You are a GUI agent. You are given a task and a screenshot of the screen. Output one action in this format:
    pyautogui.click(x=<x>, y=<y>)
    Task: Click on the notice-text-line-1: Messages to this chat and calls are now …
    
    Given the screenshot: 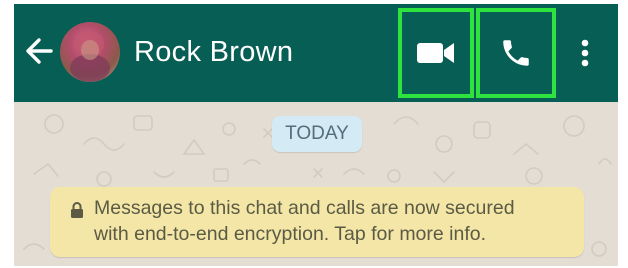 What is the action you would take?
    pyautogui.click(x=304, y=208)
    